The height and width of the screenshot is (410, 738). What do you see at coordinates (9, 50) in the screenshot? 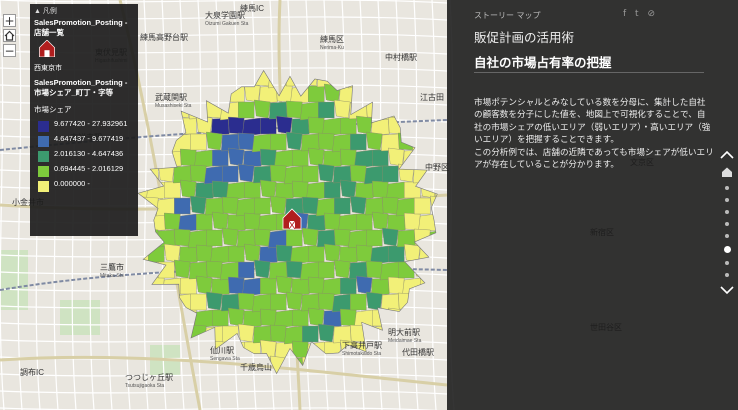
I see `zoom-out-button: −` at bounding box center [9, 50].